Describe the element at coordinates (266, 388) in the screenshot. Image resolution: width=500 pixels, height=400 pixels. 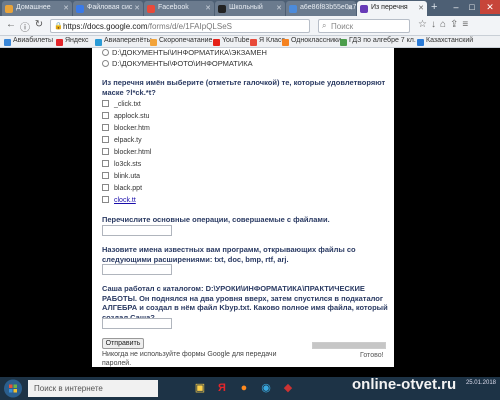
I see `app-icon: ◉` at that location.